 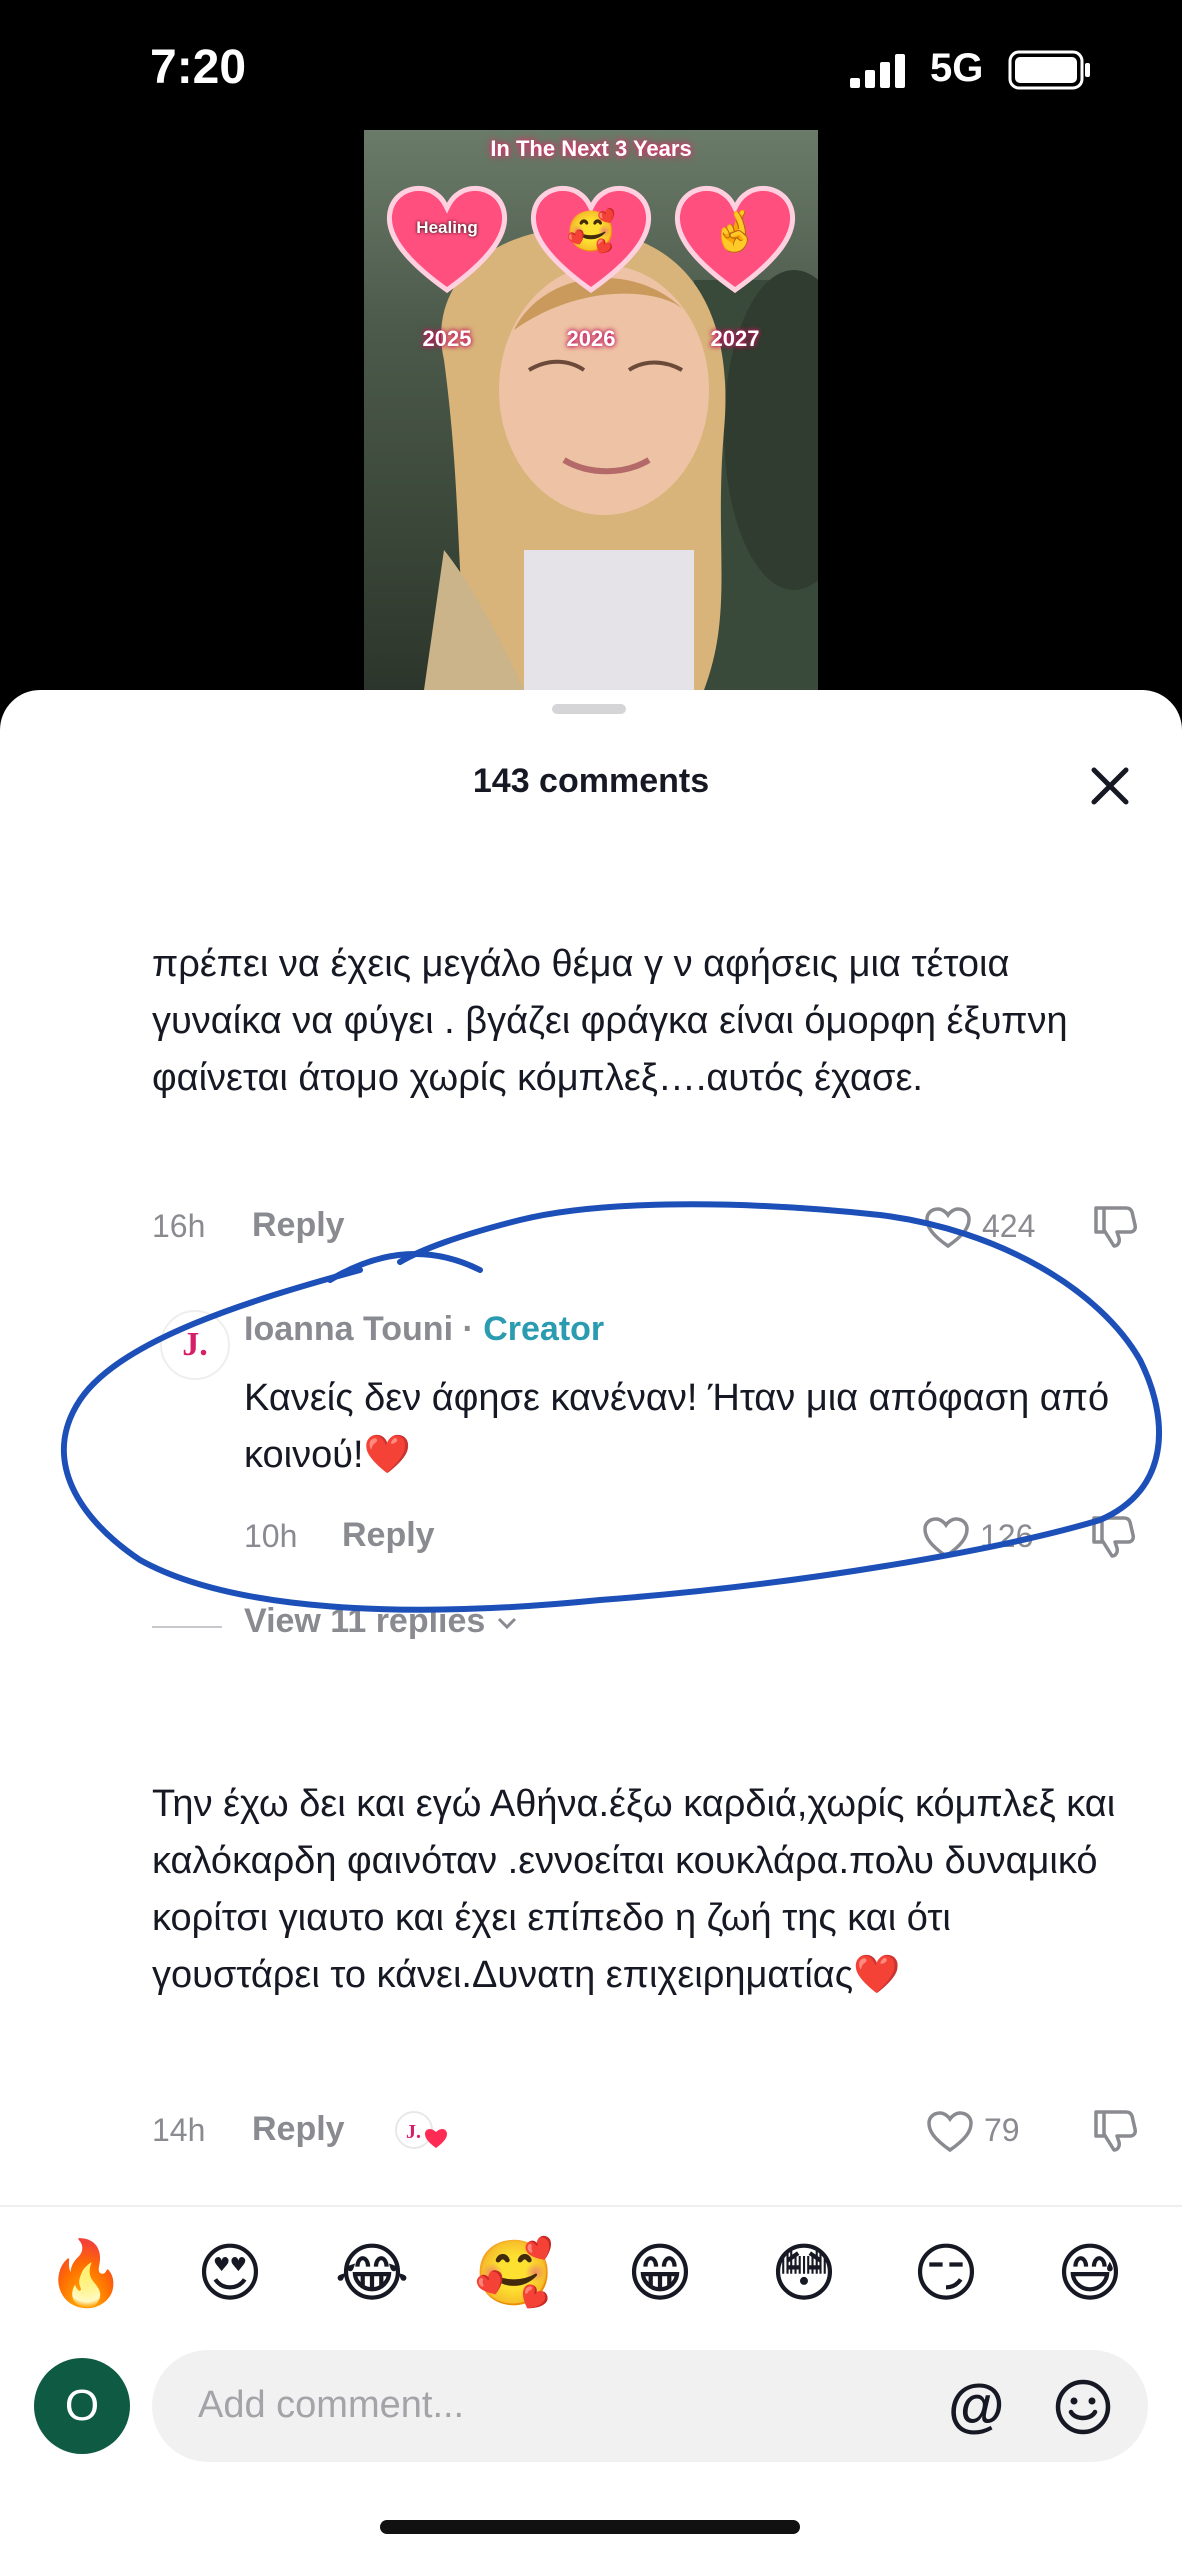 I want to click on status-time: 7:20, so click(x=198, y=67).